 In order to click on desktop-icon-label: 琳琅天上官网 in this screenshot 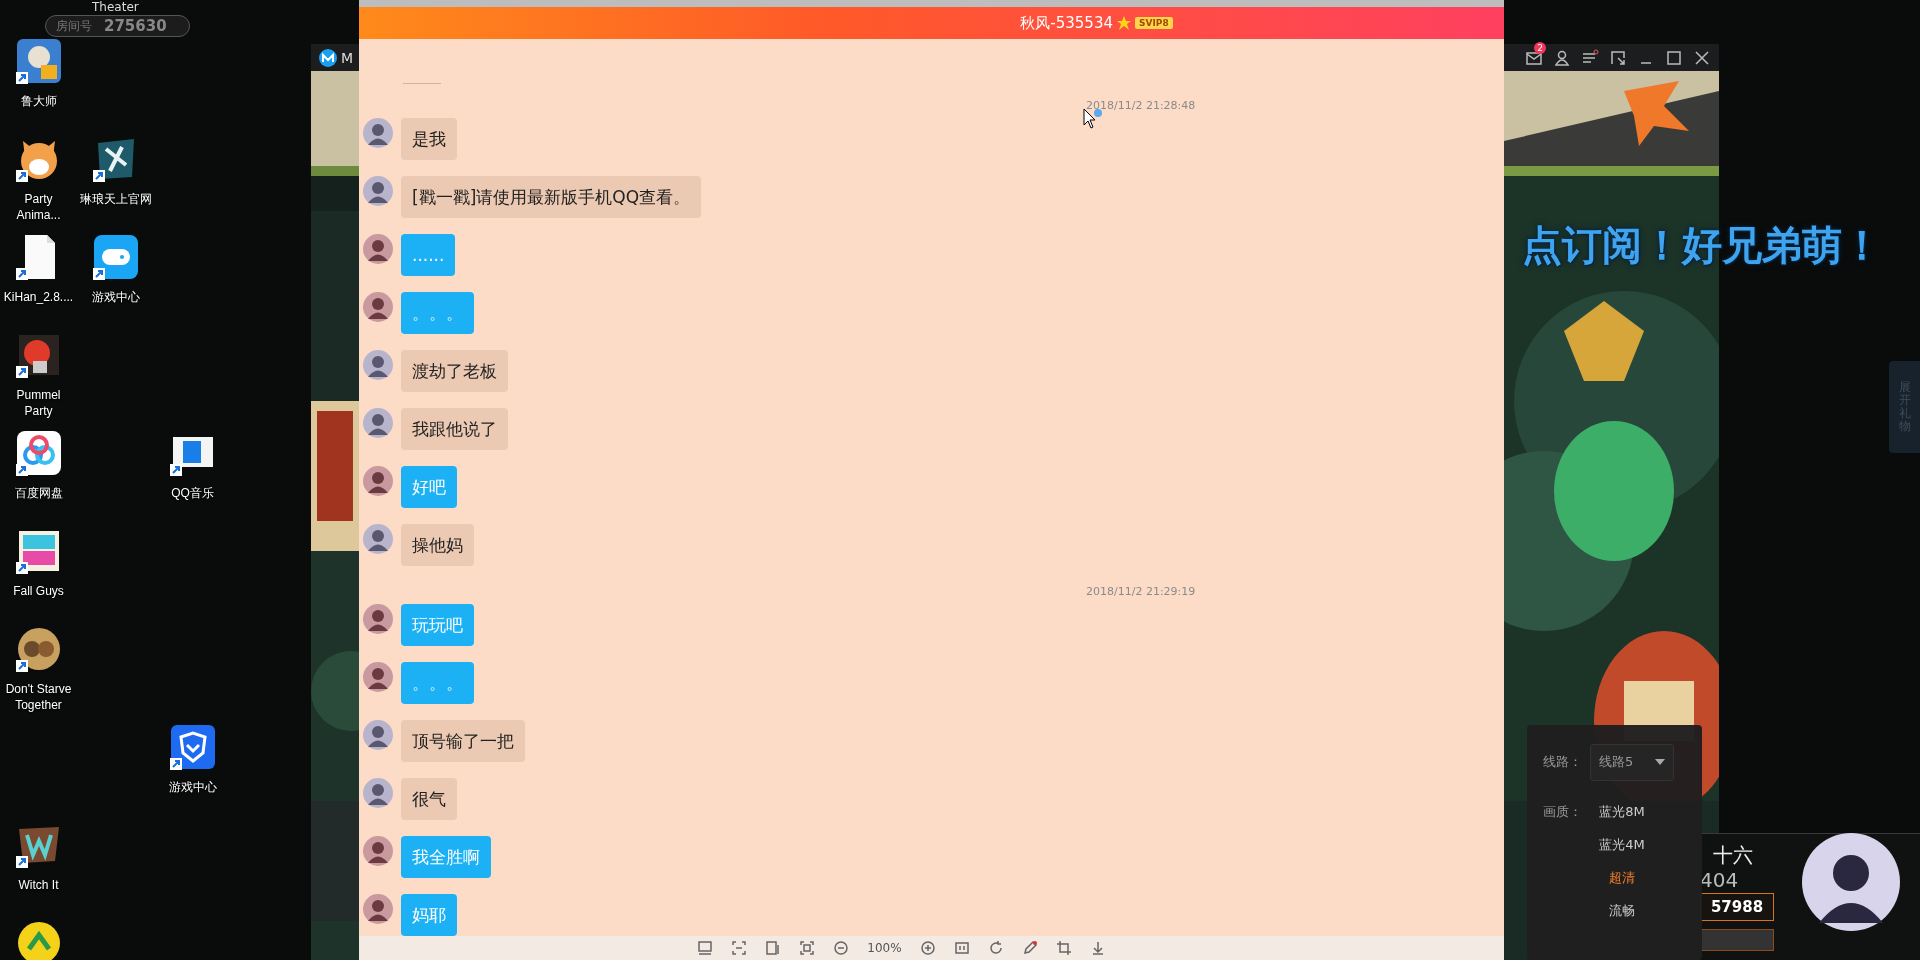, I will do `click(115, 199)`.